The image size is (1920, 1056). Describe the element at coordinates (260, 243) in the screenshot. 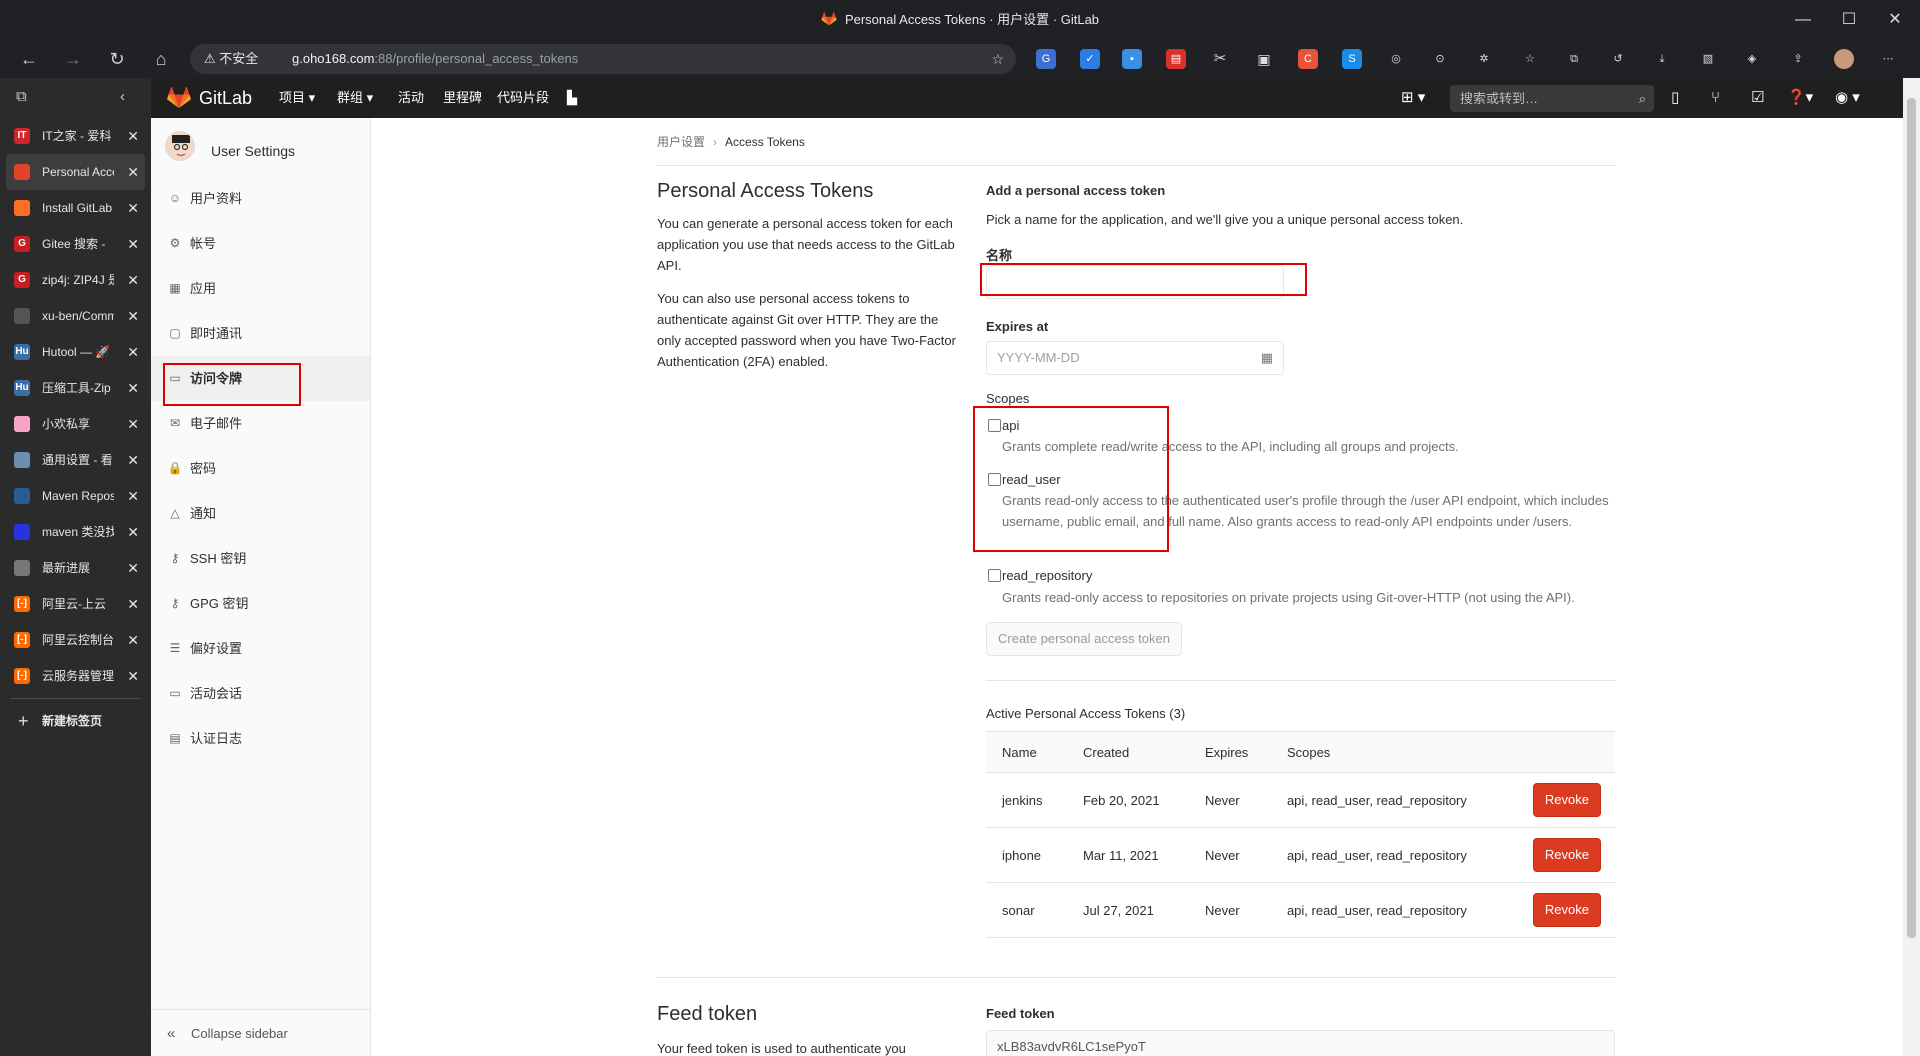

I see `sidebar-item: ⚙ 帐号` at that location.